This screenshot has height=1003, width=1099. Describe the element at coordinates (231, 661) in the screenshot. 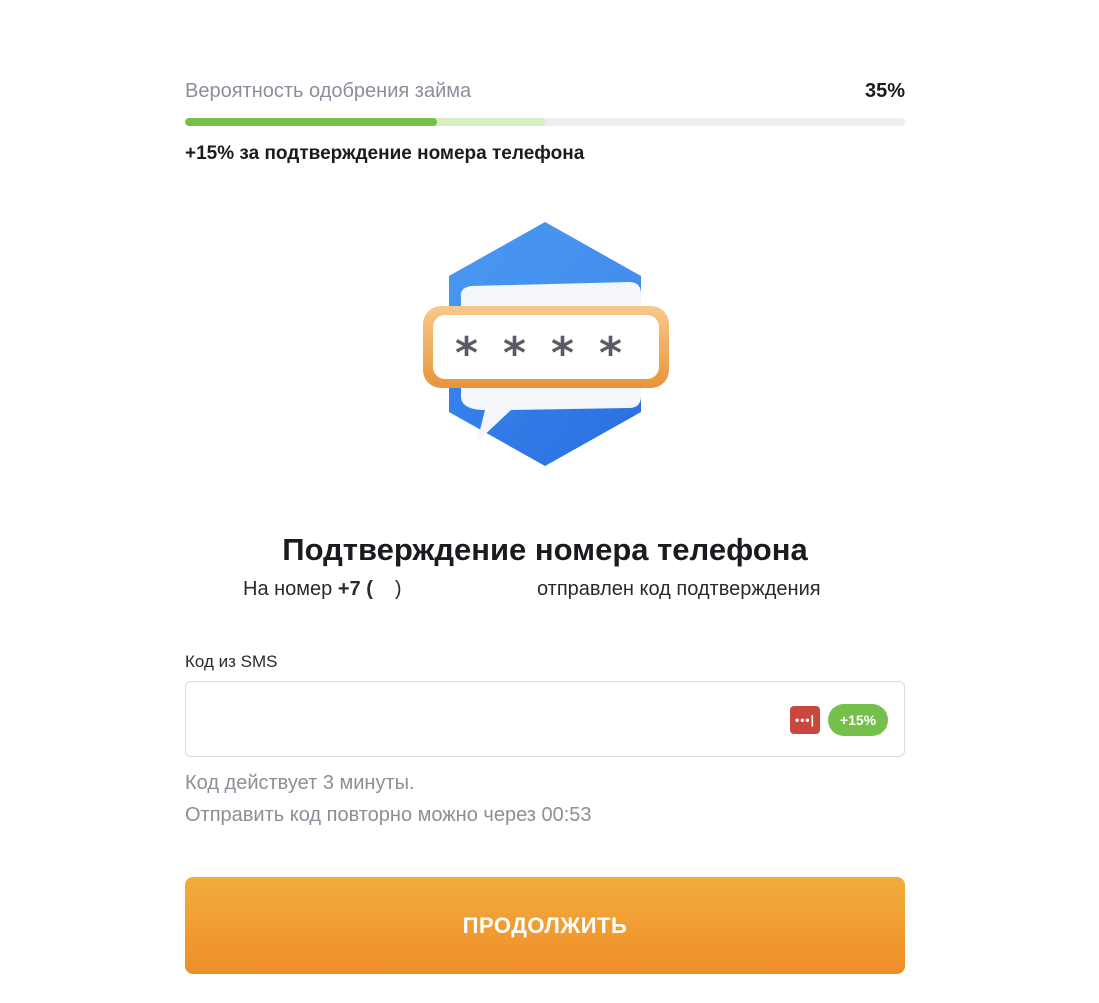

I see `code-label: Код из SMS` at that location.